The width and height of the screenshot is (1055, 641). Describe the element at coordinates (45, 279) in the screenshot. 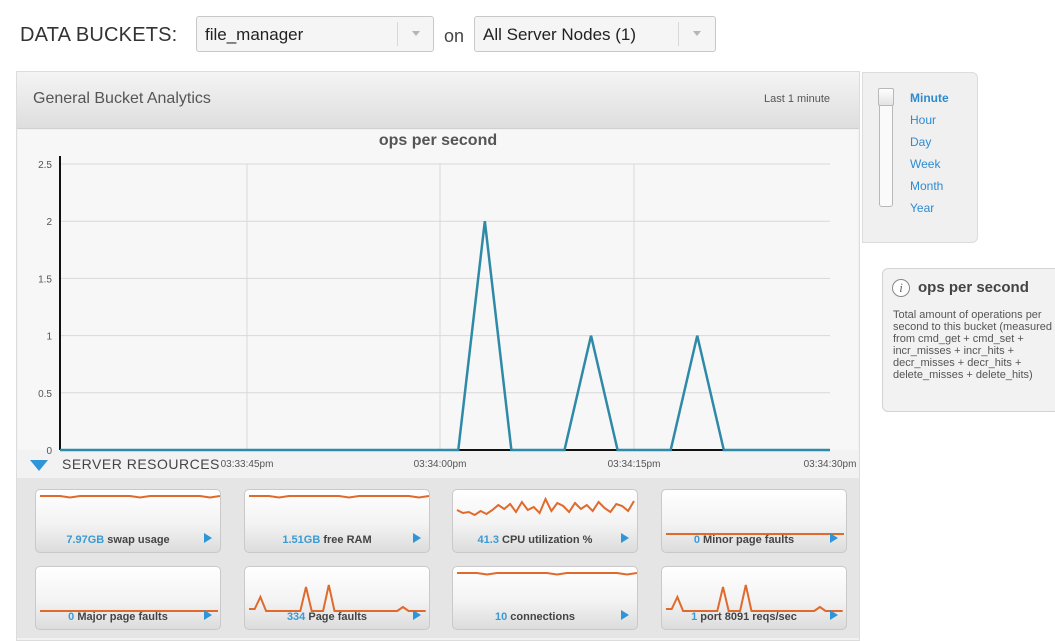

I see `y-tick-label: 1.5` at that location.